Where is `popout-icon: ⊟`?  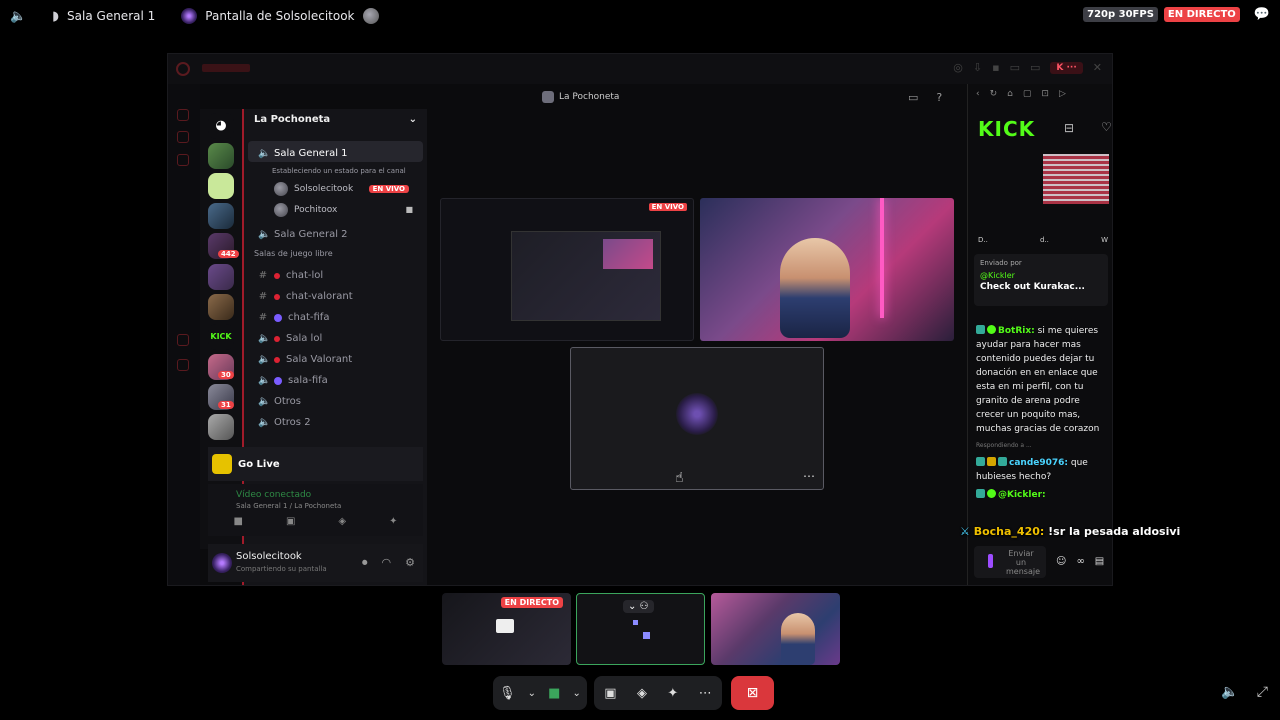
popout-icon: ⊟ is located at coordinates (1069, 128).